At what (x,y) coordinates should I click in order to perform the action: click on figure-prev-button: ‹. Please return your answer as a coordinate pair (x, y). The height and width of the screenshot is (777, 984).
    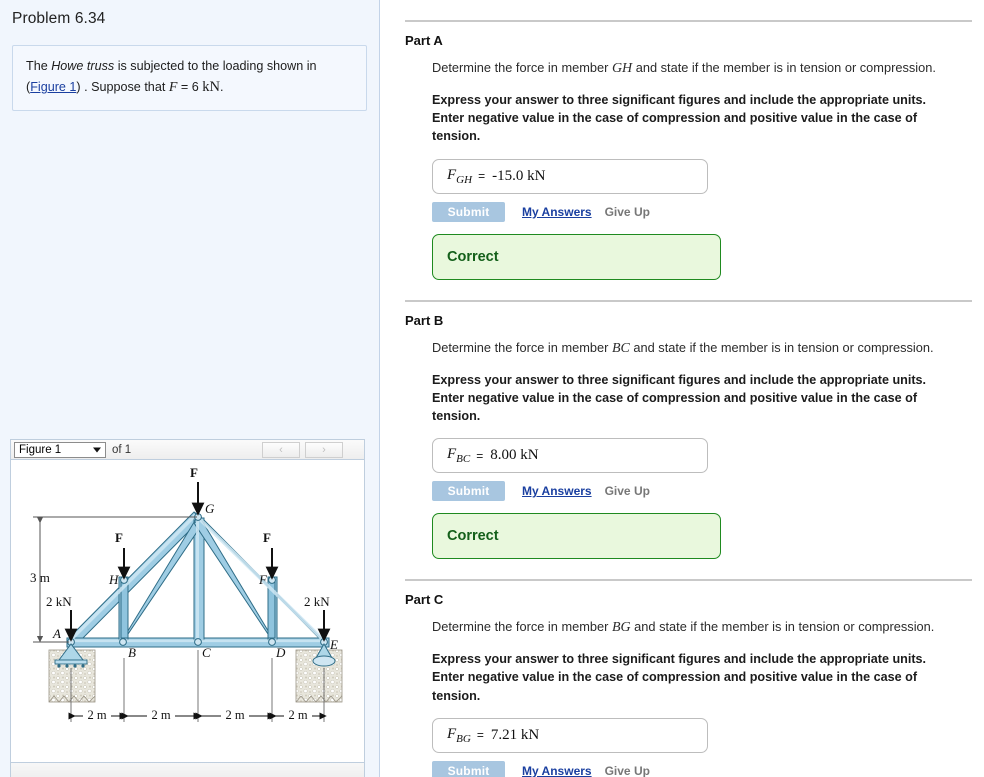
    Looking at the image, I should click on (281, 449).